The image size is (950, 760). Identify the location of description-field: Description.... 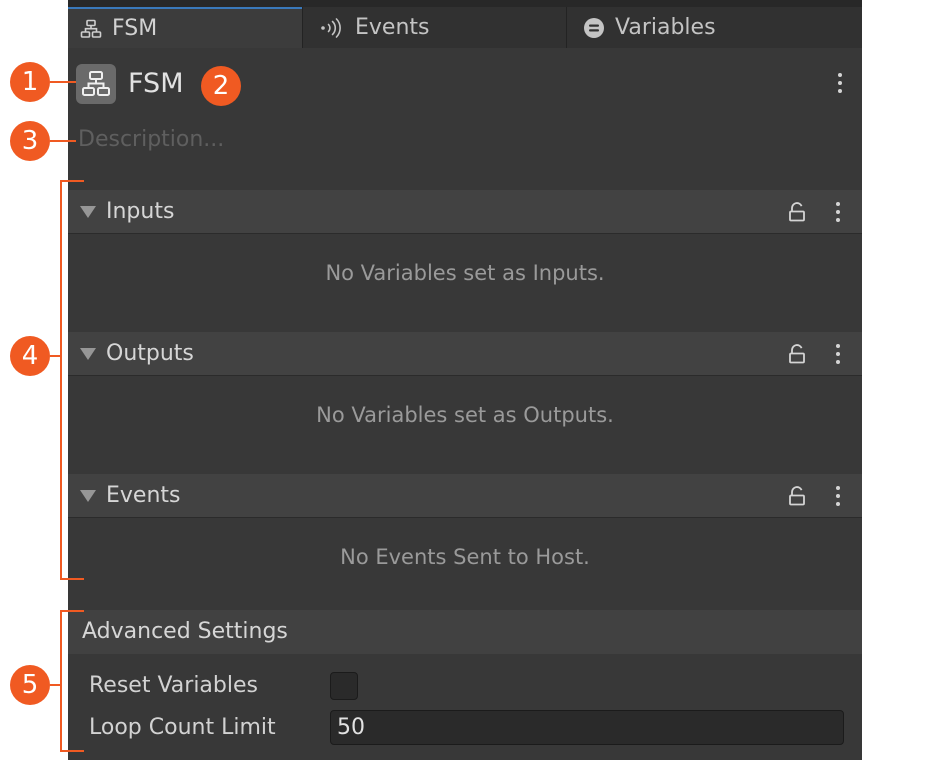
(151, 140).